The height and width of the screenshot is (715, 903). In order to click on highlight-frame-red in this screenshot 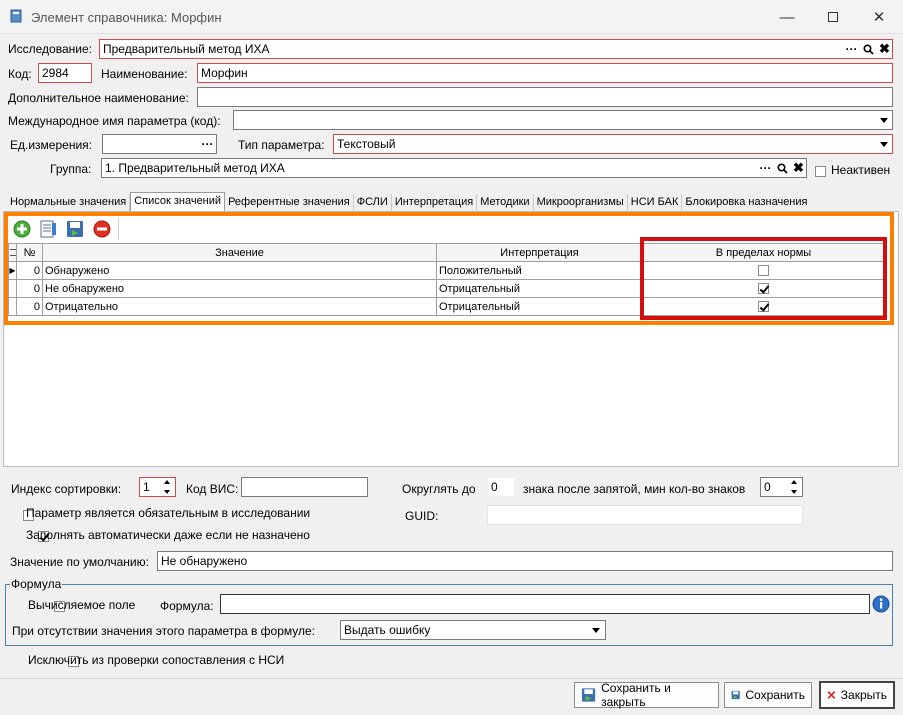, I will do `click(763, 278)`.